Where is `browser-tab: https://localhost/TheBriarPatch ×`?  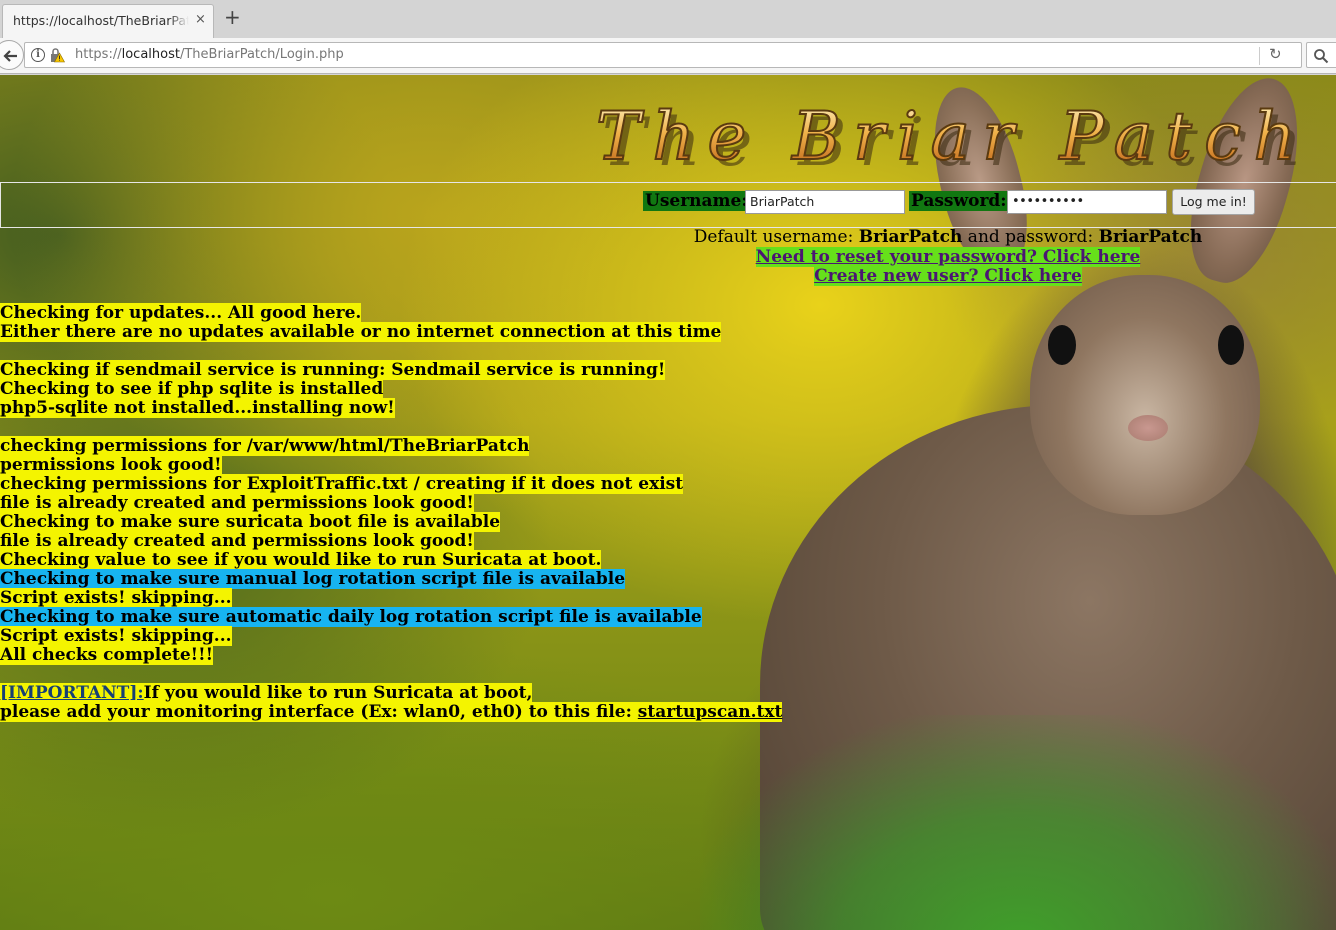
browser-tab: https://localhost/TheBriarPatch × is located at coordinates (108, 21).